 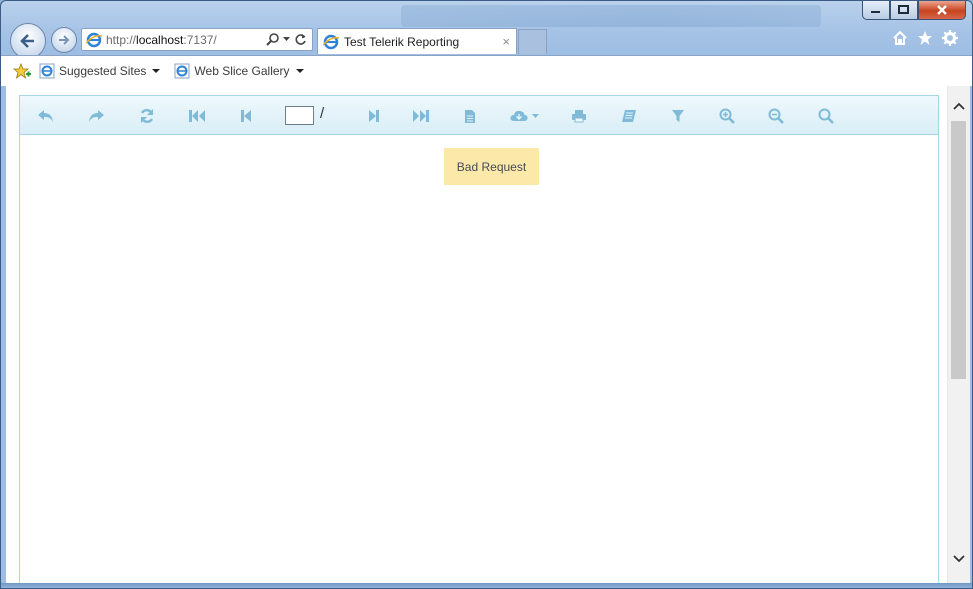 I want to click on scroll-down-button, so click(x=959, y=559).